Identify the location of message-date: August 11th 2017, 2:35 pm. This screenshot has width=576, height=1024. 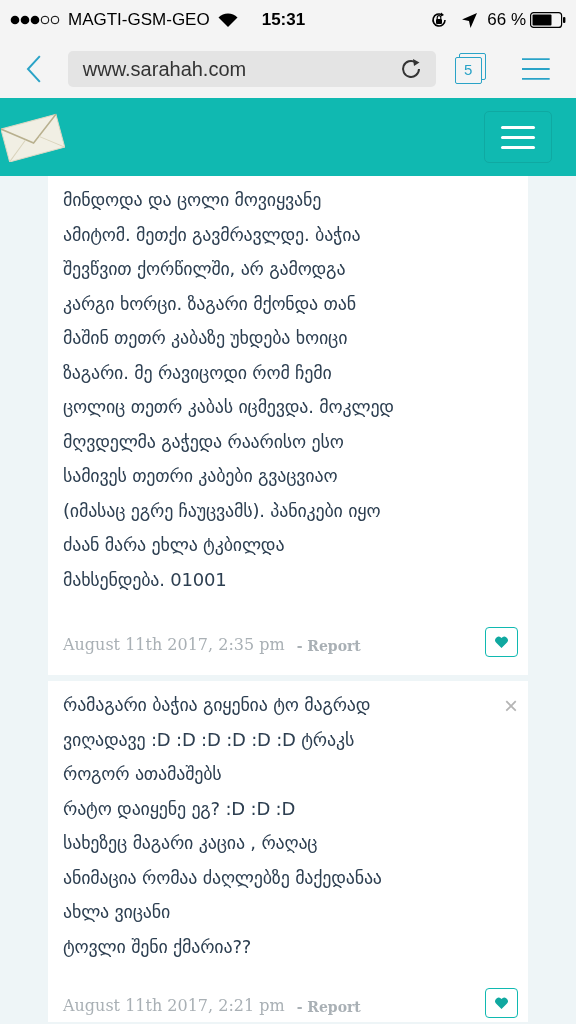
(174, 645).